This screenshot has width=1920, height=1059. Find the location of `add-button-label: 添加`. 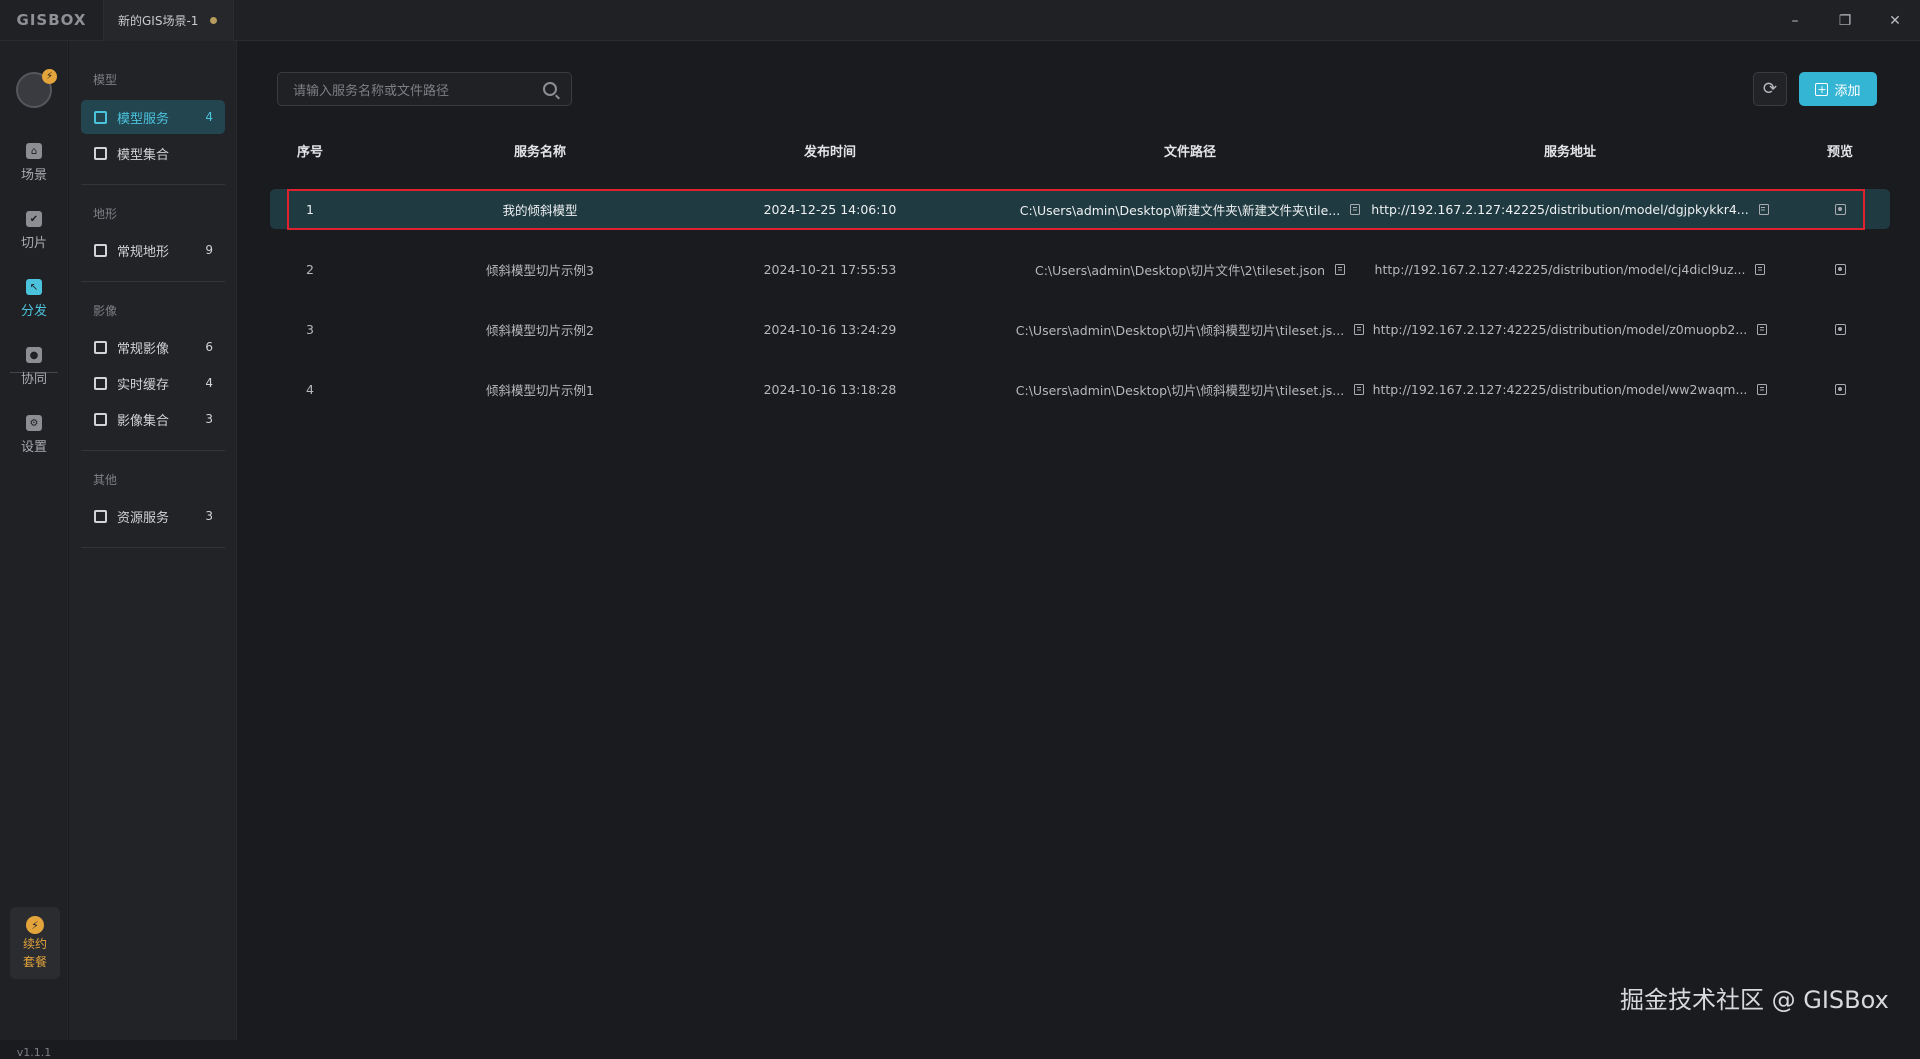

add-button-label: 添加 is located at coordinates (1847, 91).